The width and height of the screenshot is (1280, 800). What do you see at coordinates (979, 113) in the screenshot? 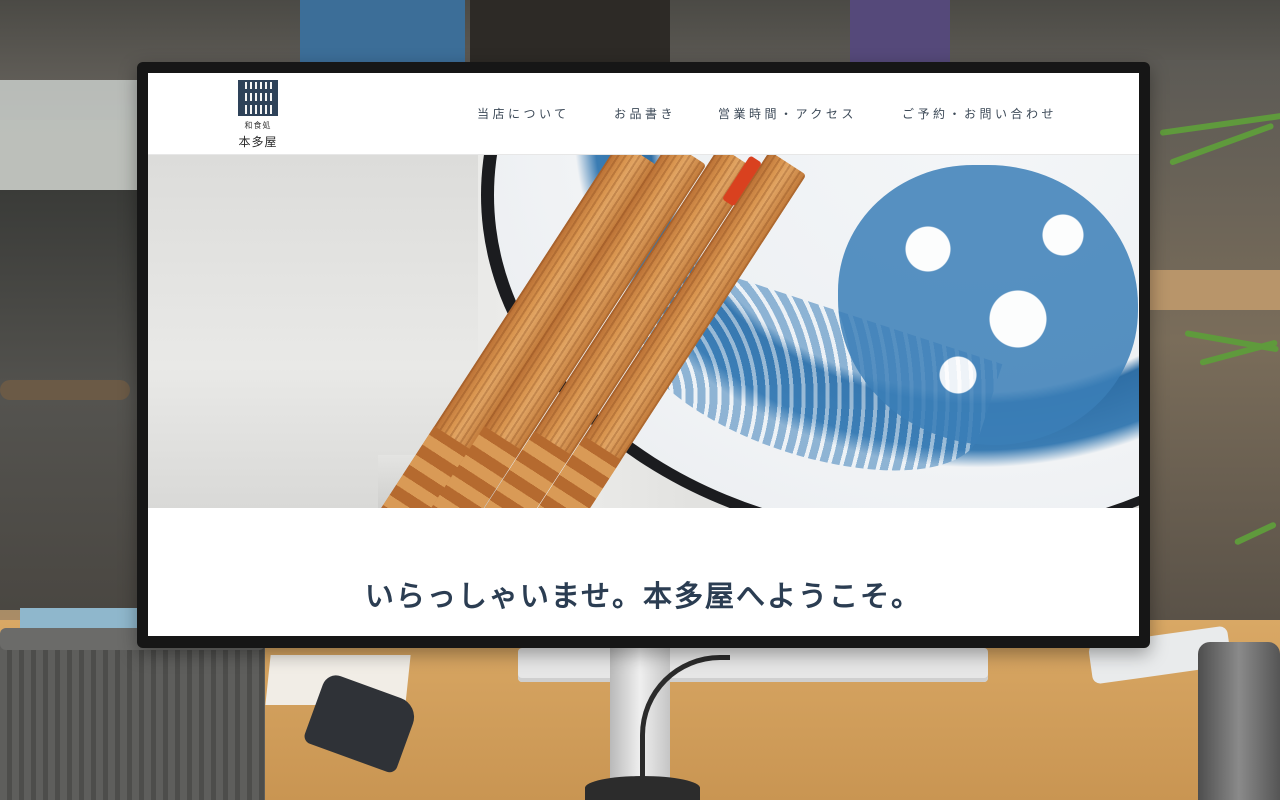
I see `nav-item-reservation-contact: ご予約・お問い合わせ` at bounding box center [979, 113].